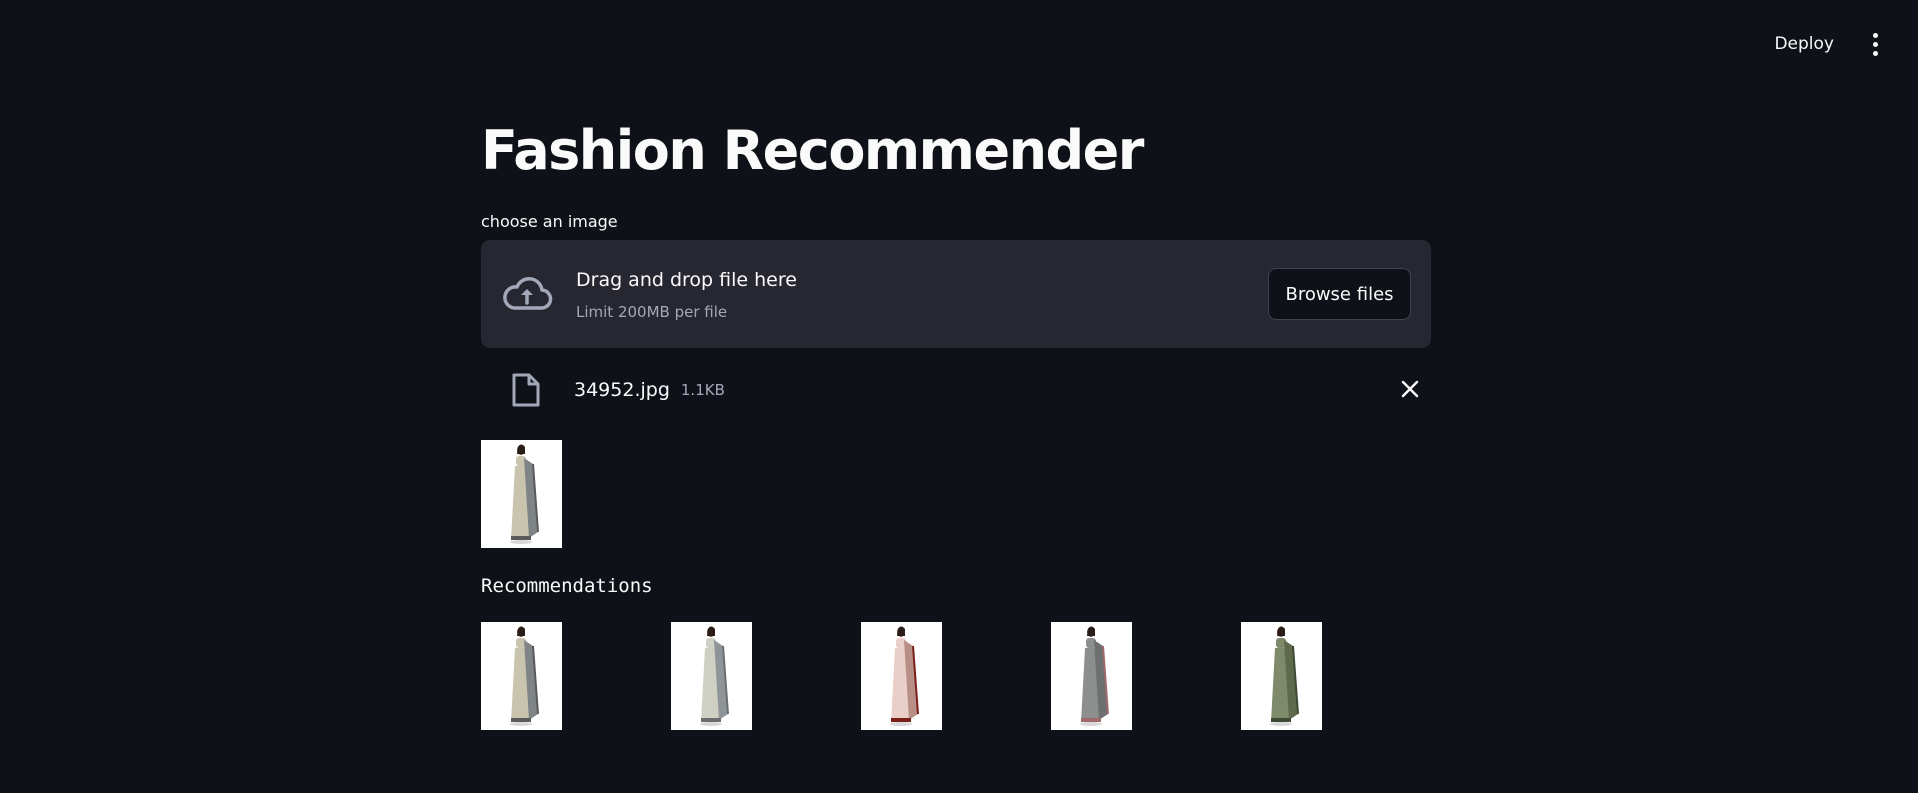 This screenshot has height=793, width=1918. What do you see at coordinates (956, 390) in the screenshot?
I see `uploaded-file-row: 34952.jpg 1.1KB` at bounding box center [956, 390].